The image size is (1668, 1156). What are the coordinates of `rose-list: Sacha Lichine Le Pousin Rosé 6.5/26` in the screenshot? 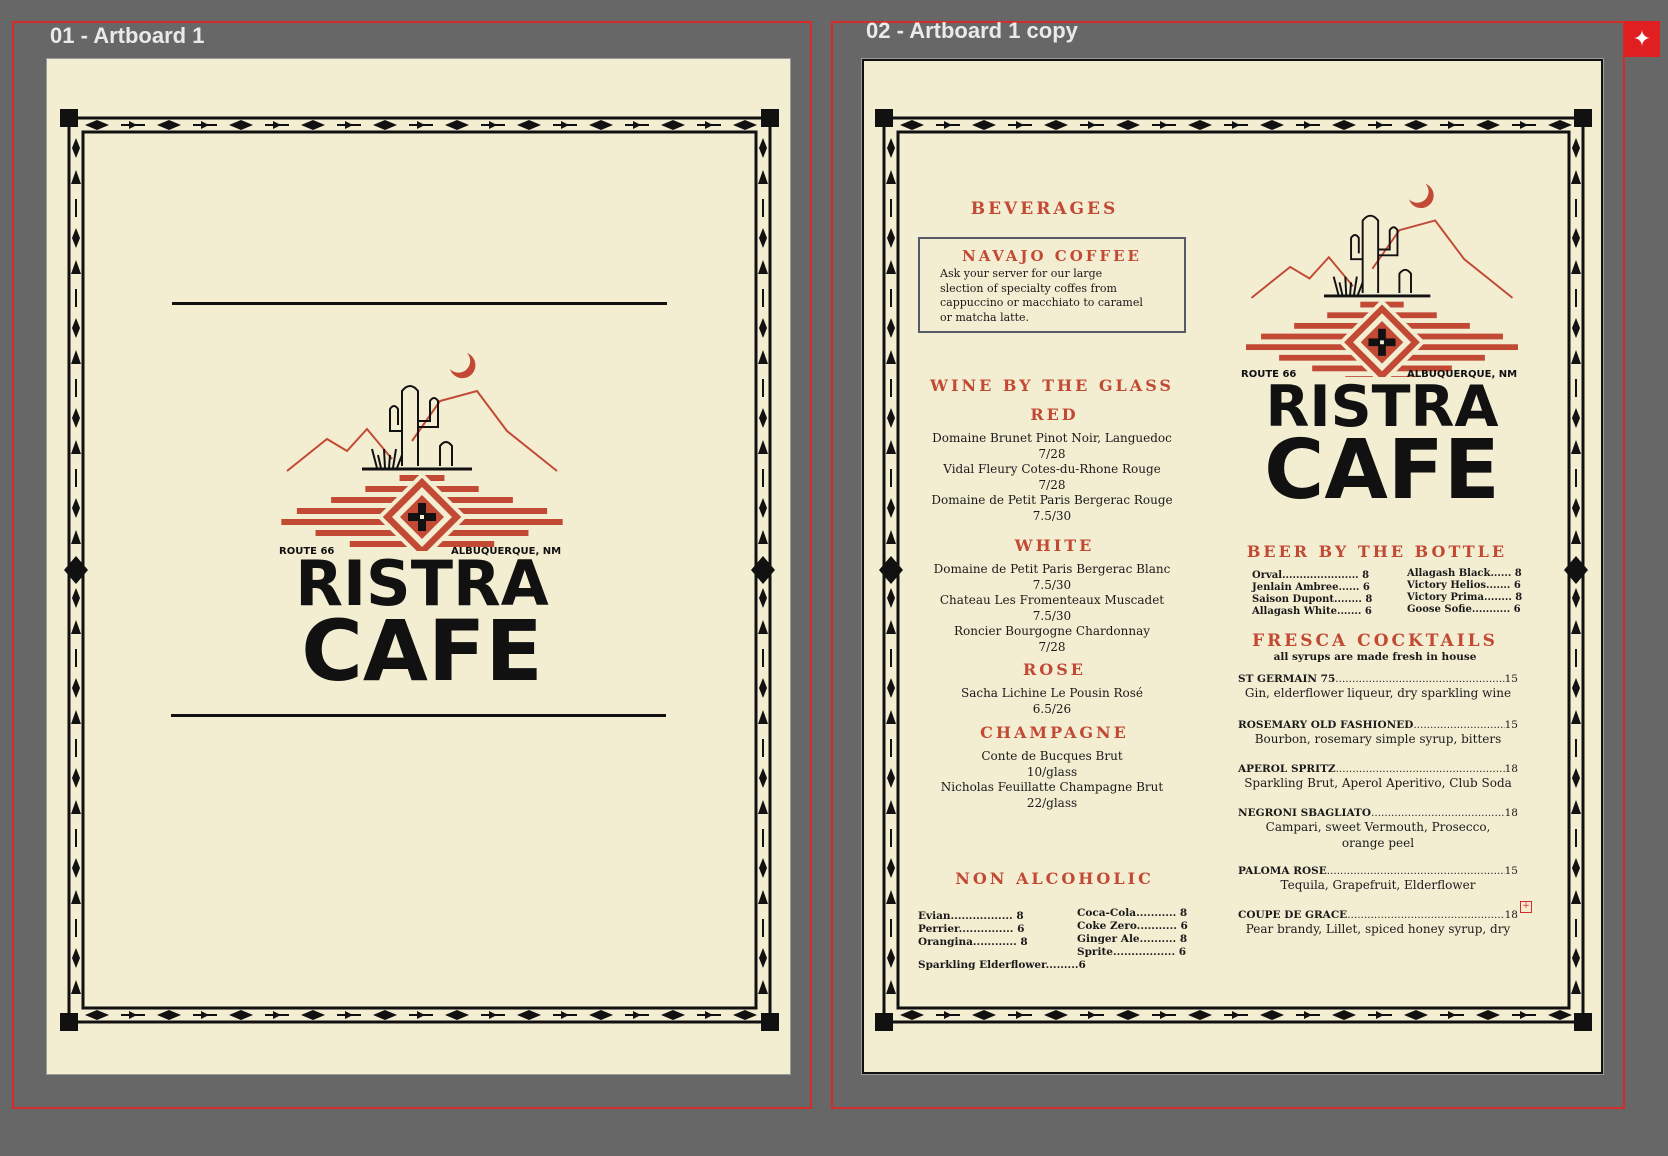 It's located at (1052, 701).